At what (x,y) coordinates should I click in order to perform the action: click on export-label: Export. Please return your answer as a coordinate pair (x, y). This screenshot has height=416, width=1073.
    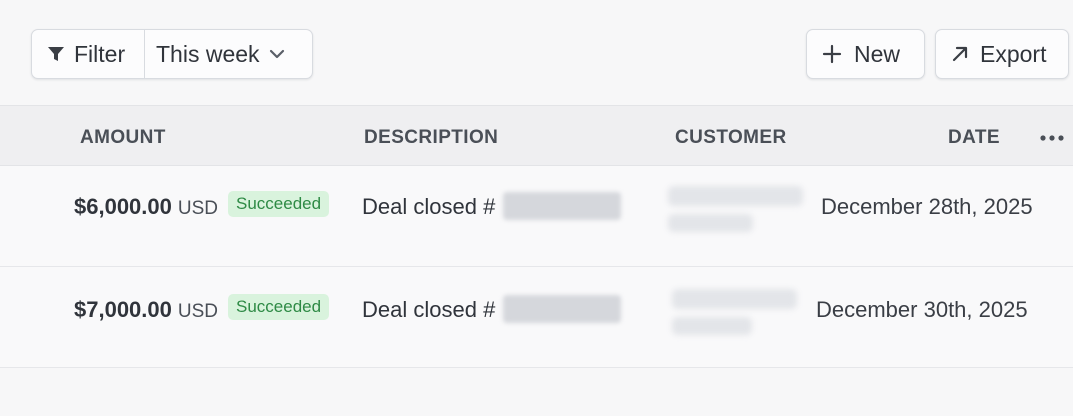
    Looking at the image, I should click on (1013, 53).